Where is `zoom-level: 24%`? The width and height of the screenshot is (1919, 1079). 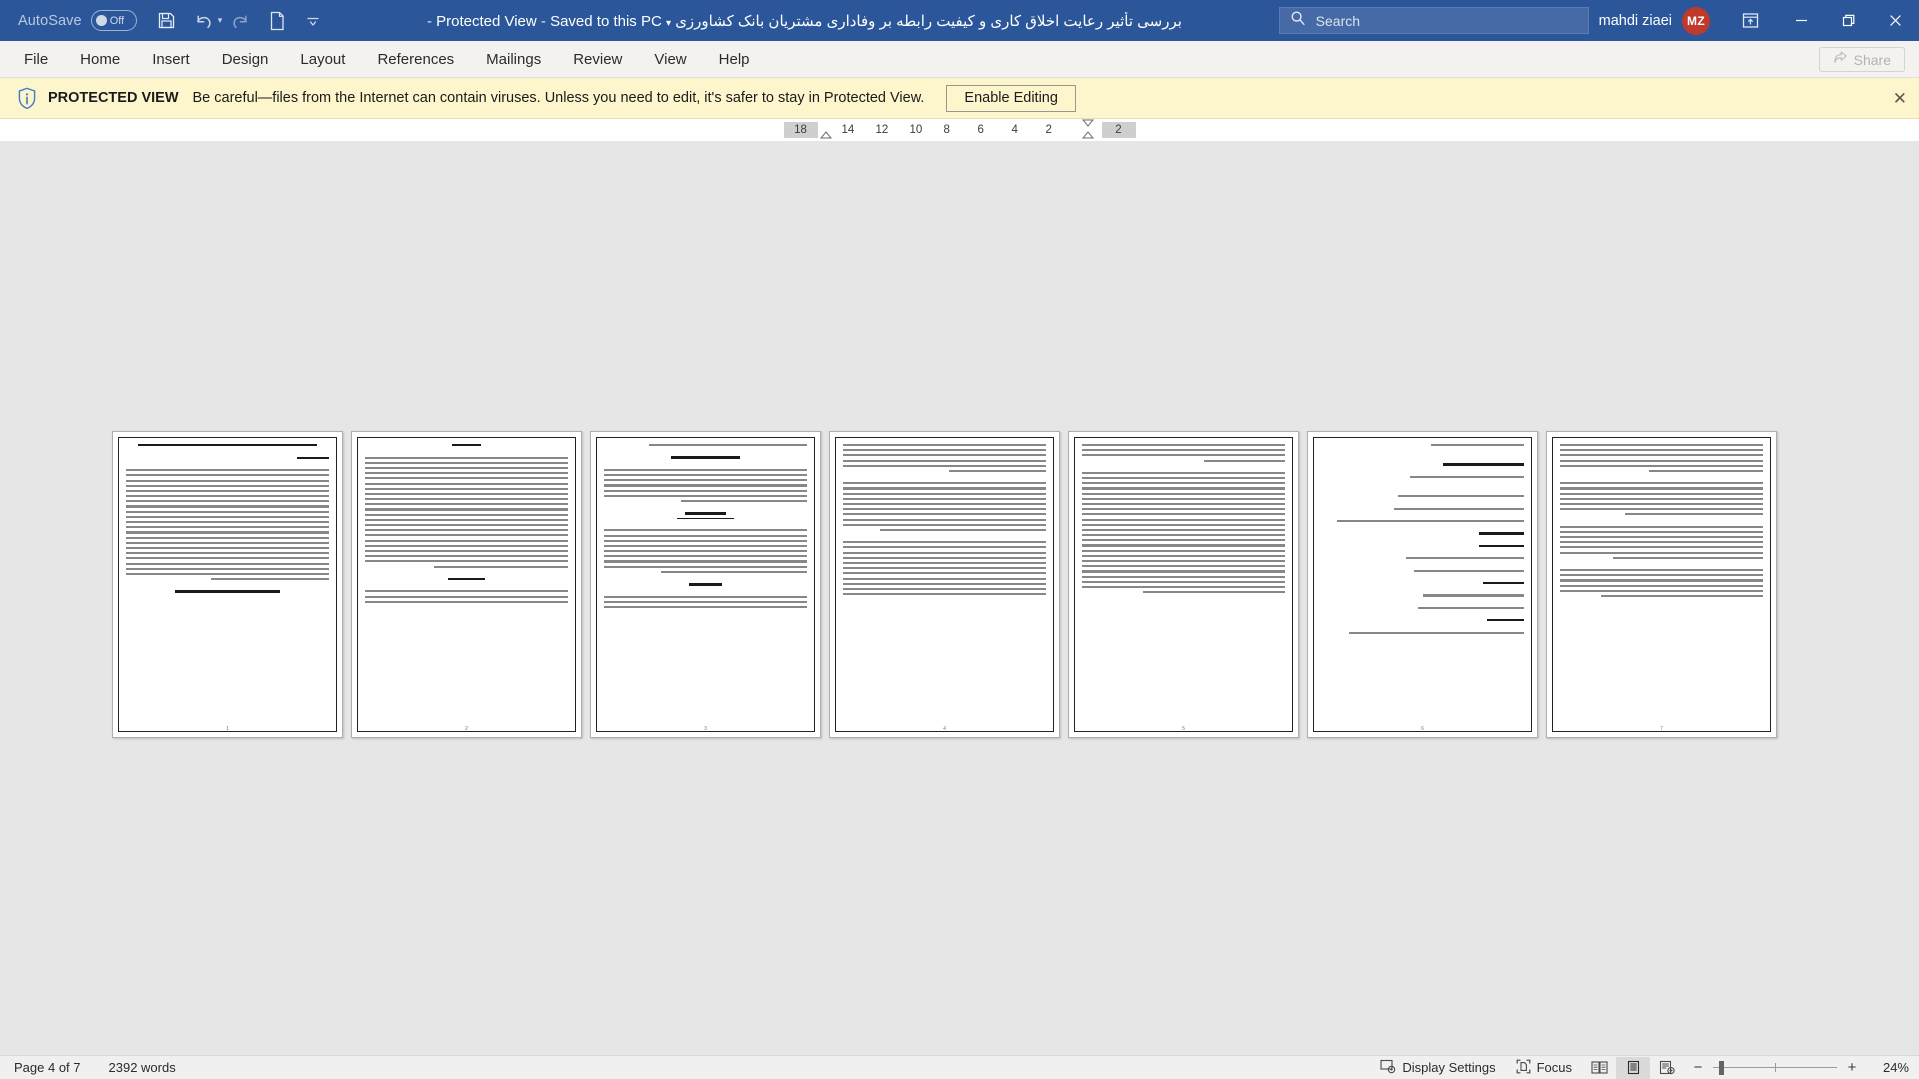 zoom-level: 24% is located at coordinates (1890, 1067).